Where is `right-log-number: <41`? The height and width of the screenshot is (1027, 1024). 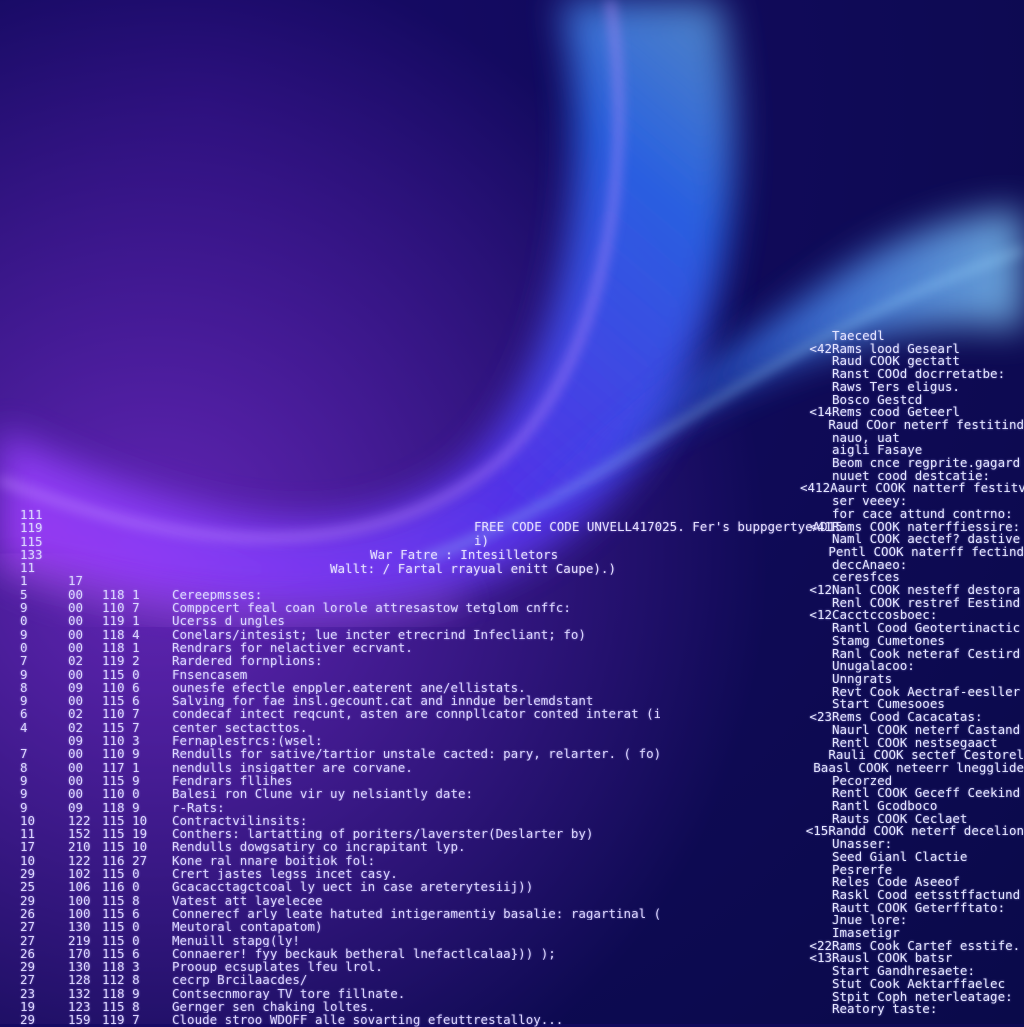
right-log-number: <41 is located at coordinates (820, 526).